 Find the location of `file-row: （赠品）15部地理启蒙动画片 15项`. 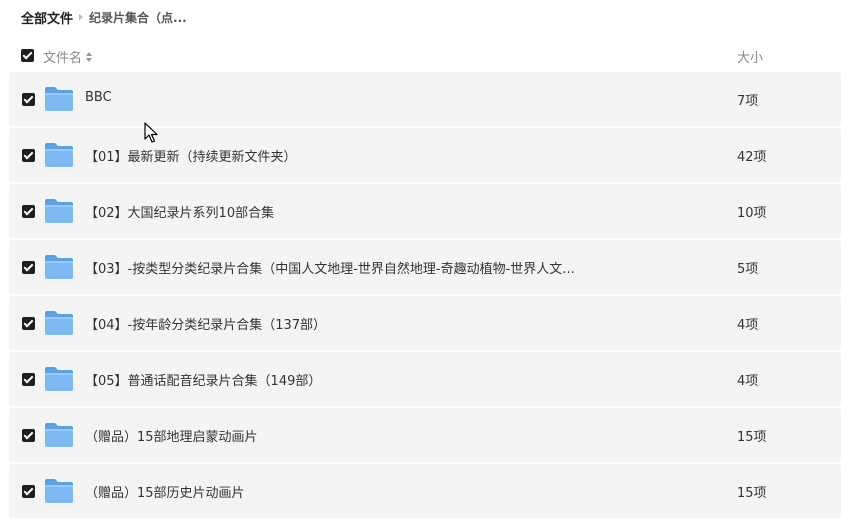

file-row: （赠品）15部地理启蒙动画片 15项 is located at coordinates (425, 435).